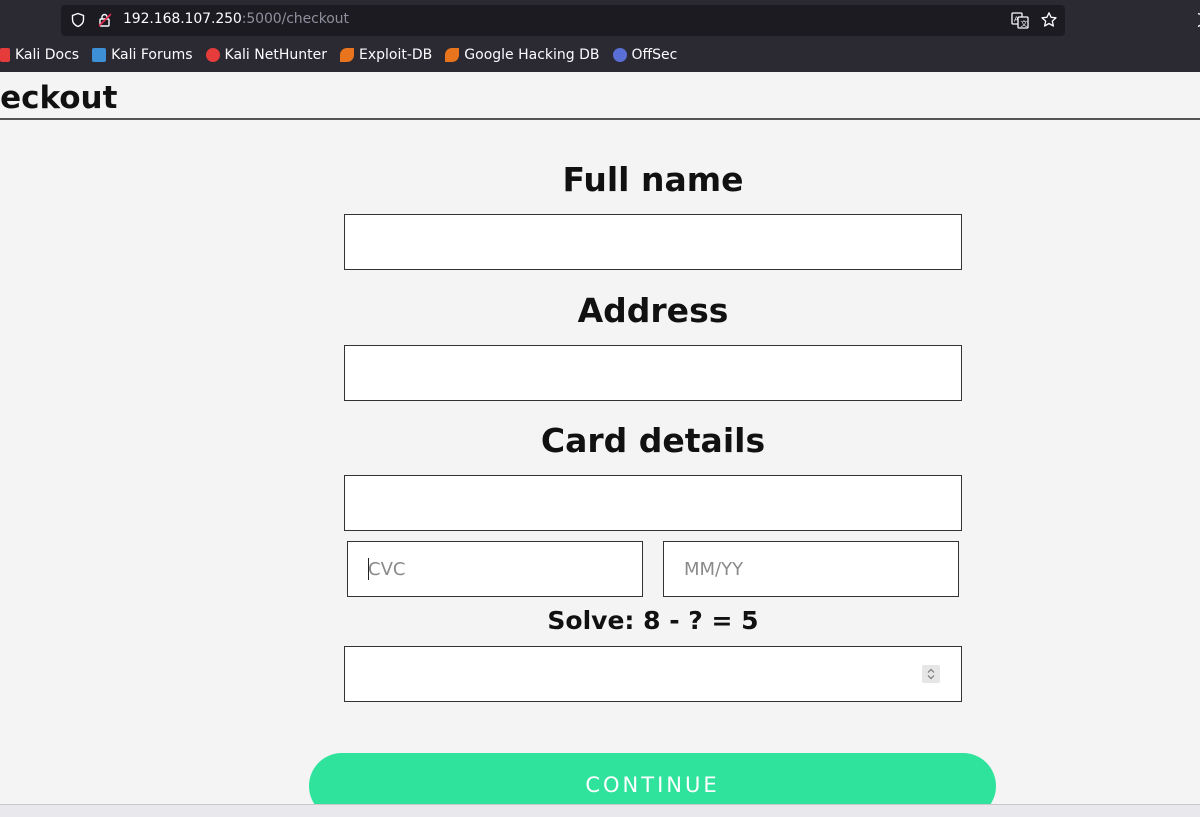 This screenshot has height=817, width=1200. Describe the element at coordinates (212, 55) in the screenshot. I see `kali-nethunter-icon` at that location.